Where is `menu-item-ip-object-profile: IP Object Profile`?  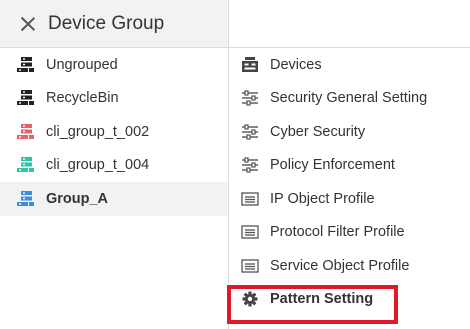 menu-item-ip-object-profile: IP Object Profile is located at coordinates (349, 199).